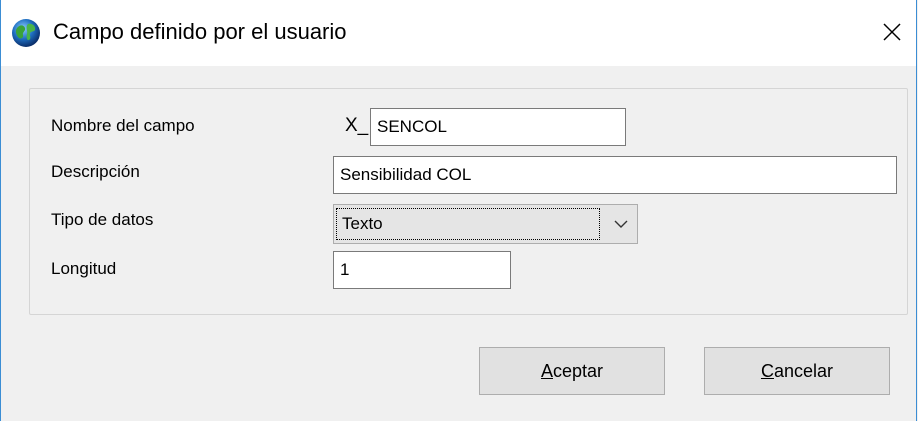  Describe the element at coordinates (357, 125) in the screenshot. I see `field-name-prefix: X_` at that location.